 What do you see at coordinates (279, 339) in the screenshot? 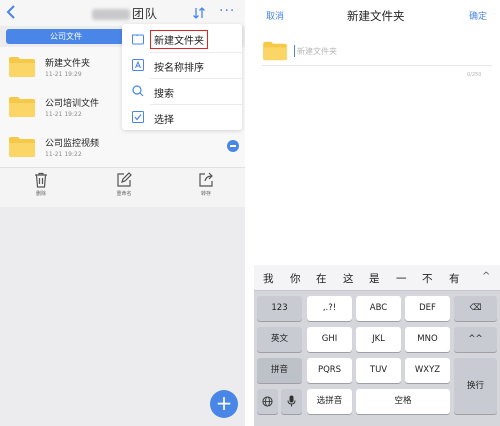
I see `key-english: 英文` at bounding box center [279, 339].